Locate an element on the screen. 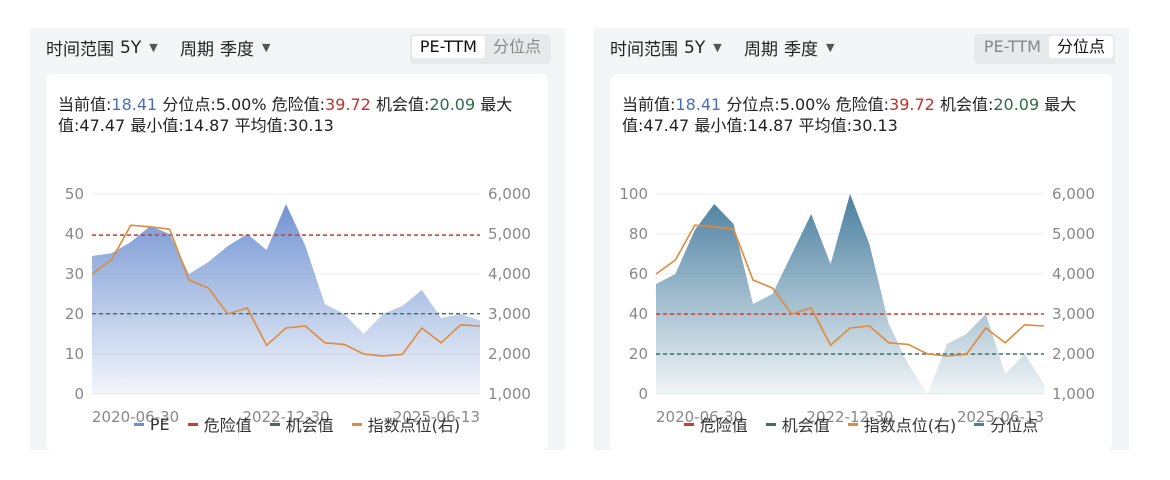 The image size is (1170, 480). chart-legend: 危险值 机会值 指数点位(右) 分位点 is located at coordinates (861, 424).